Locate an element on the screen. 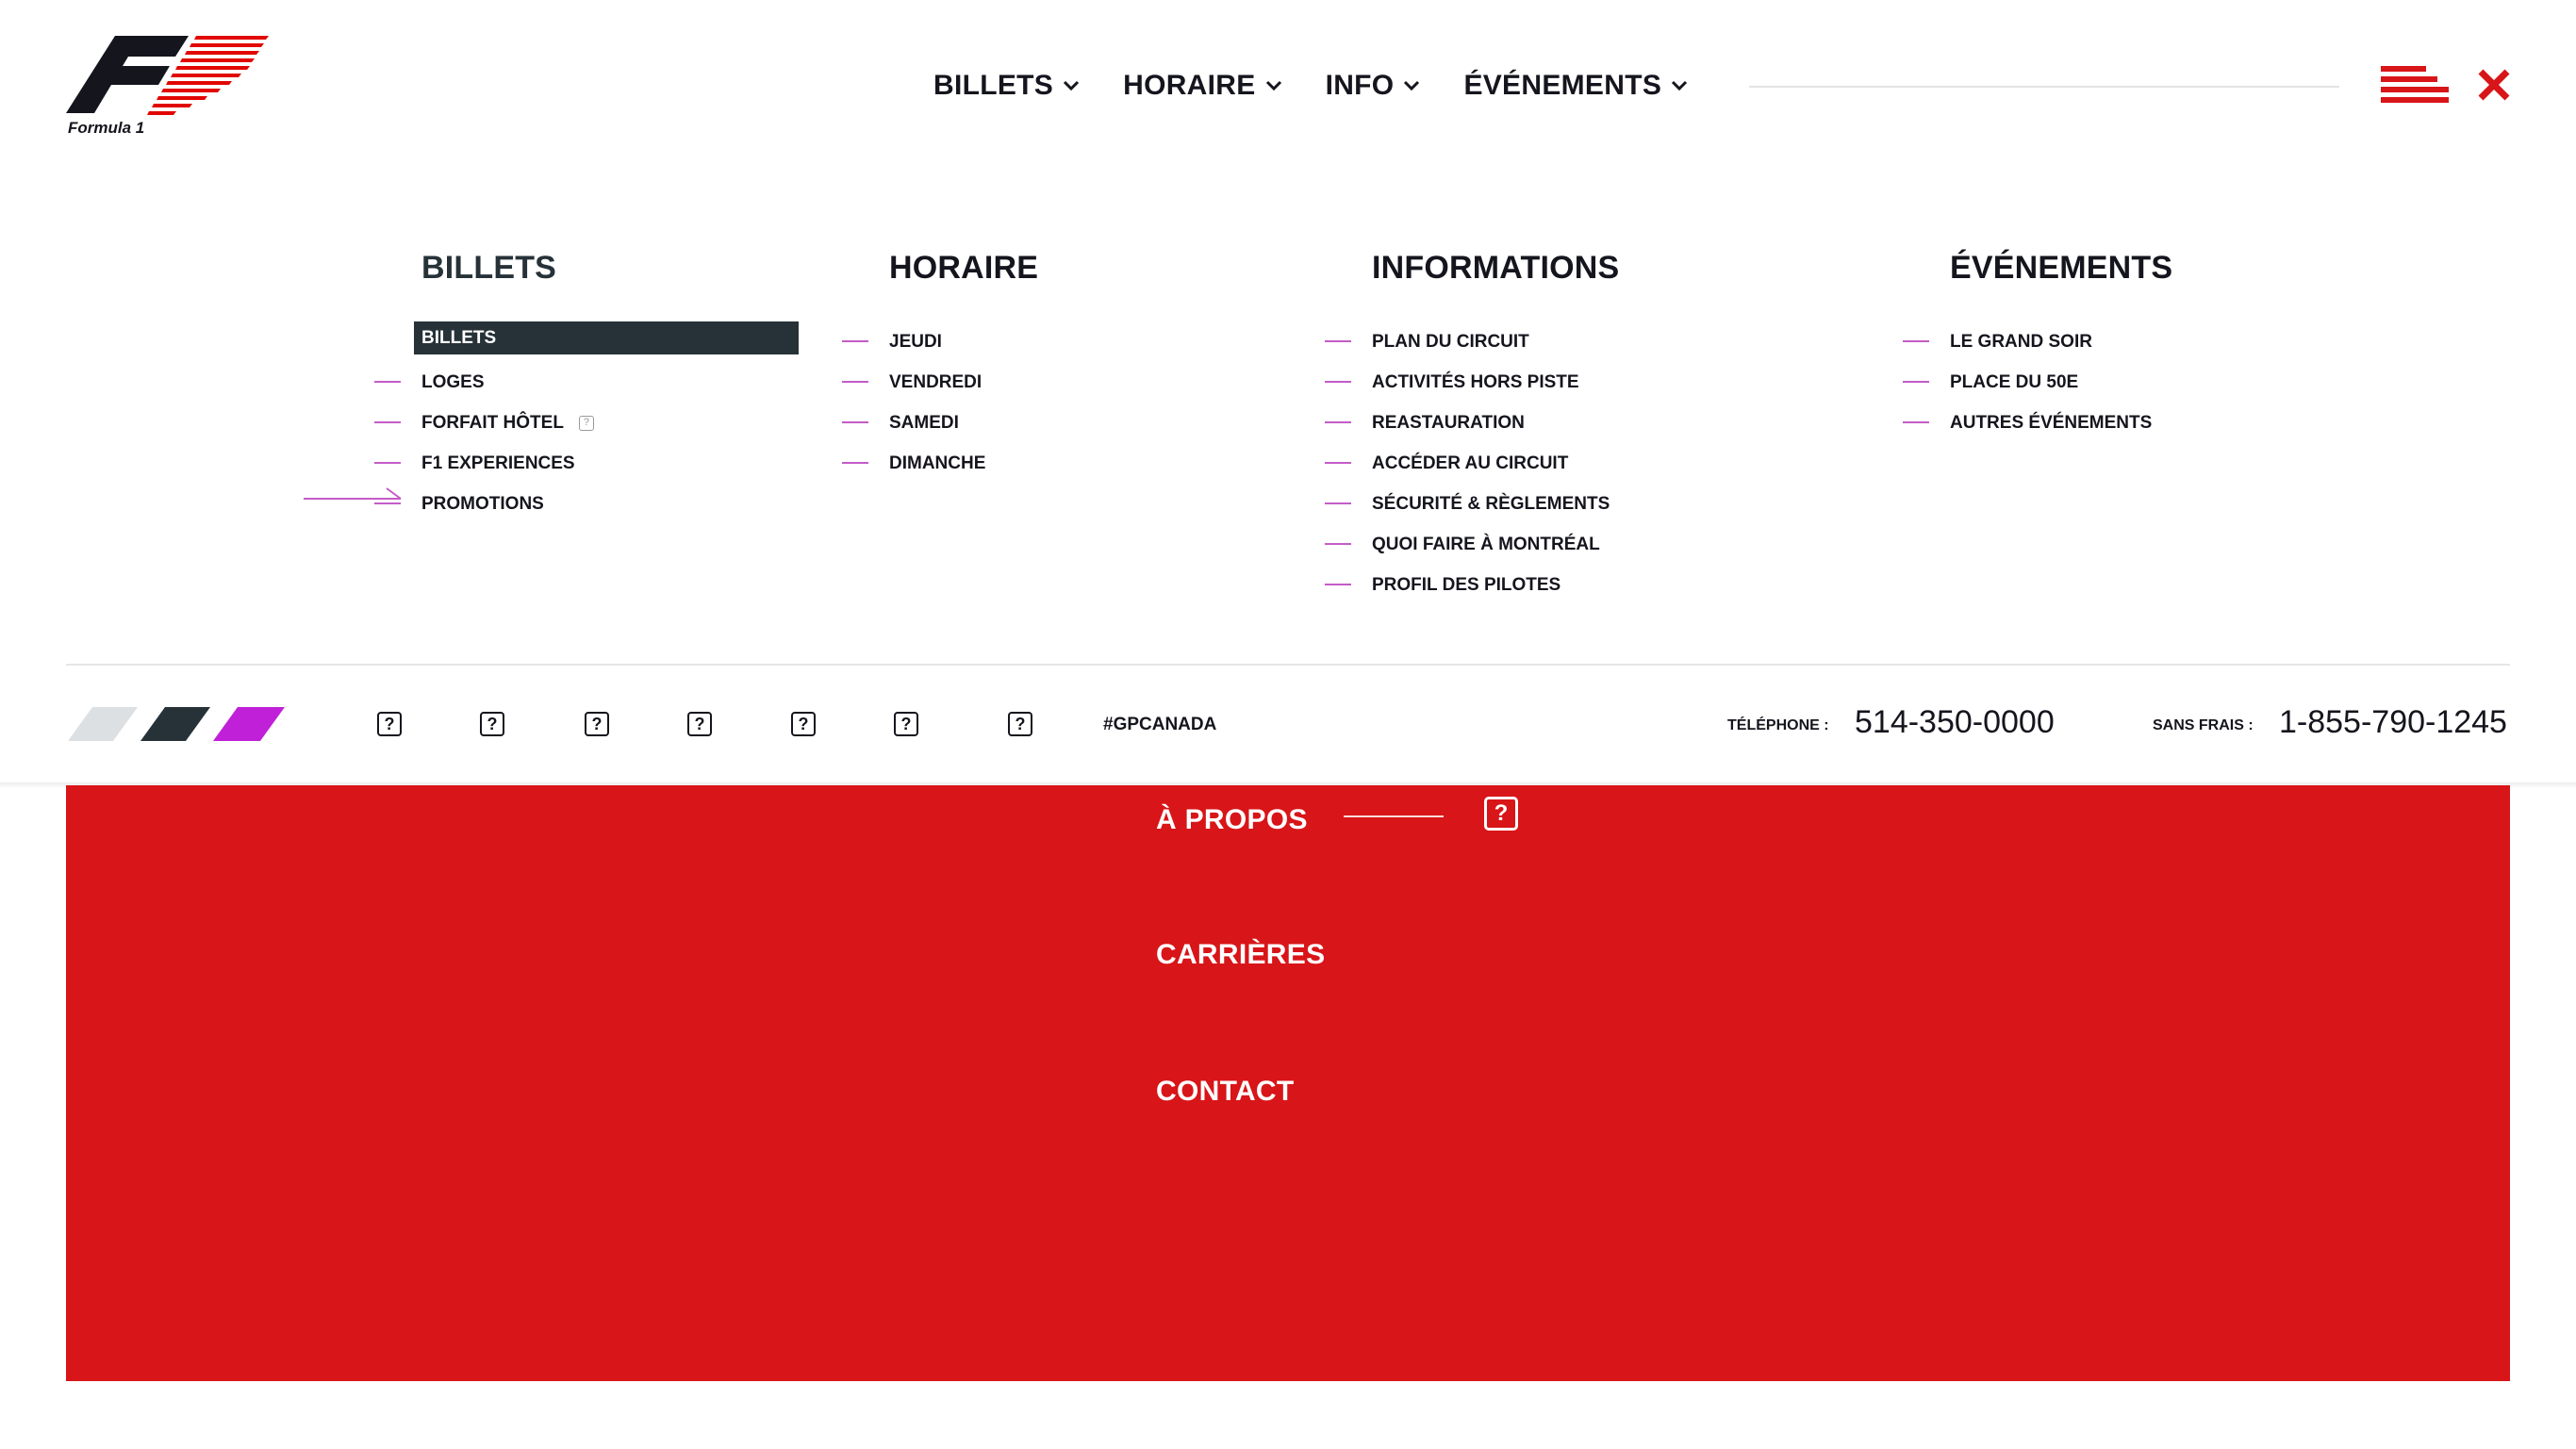 Image resolution: width=2576 pixels, height=1449 pixels. menu-item-dimanche: DIMANCHE is located at coordinates (940, 463).